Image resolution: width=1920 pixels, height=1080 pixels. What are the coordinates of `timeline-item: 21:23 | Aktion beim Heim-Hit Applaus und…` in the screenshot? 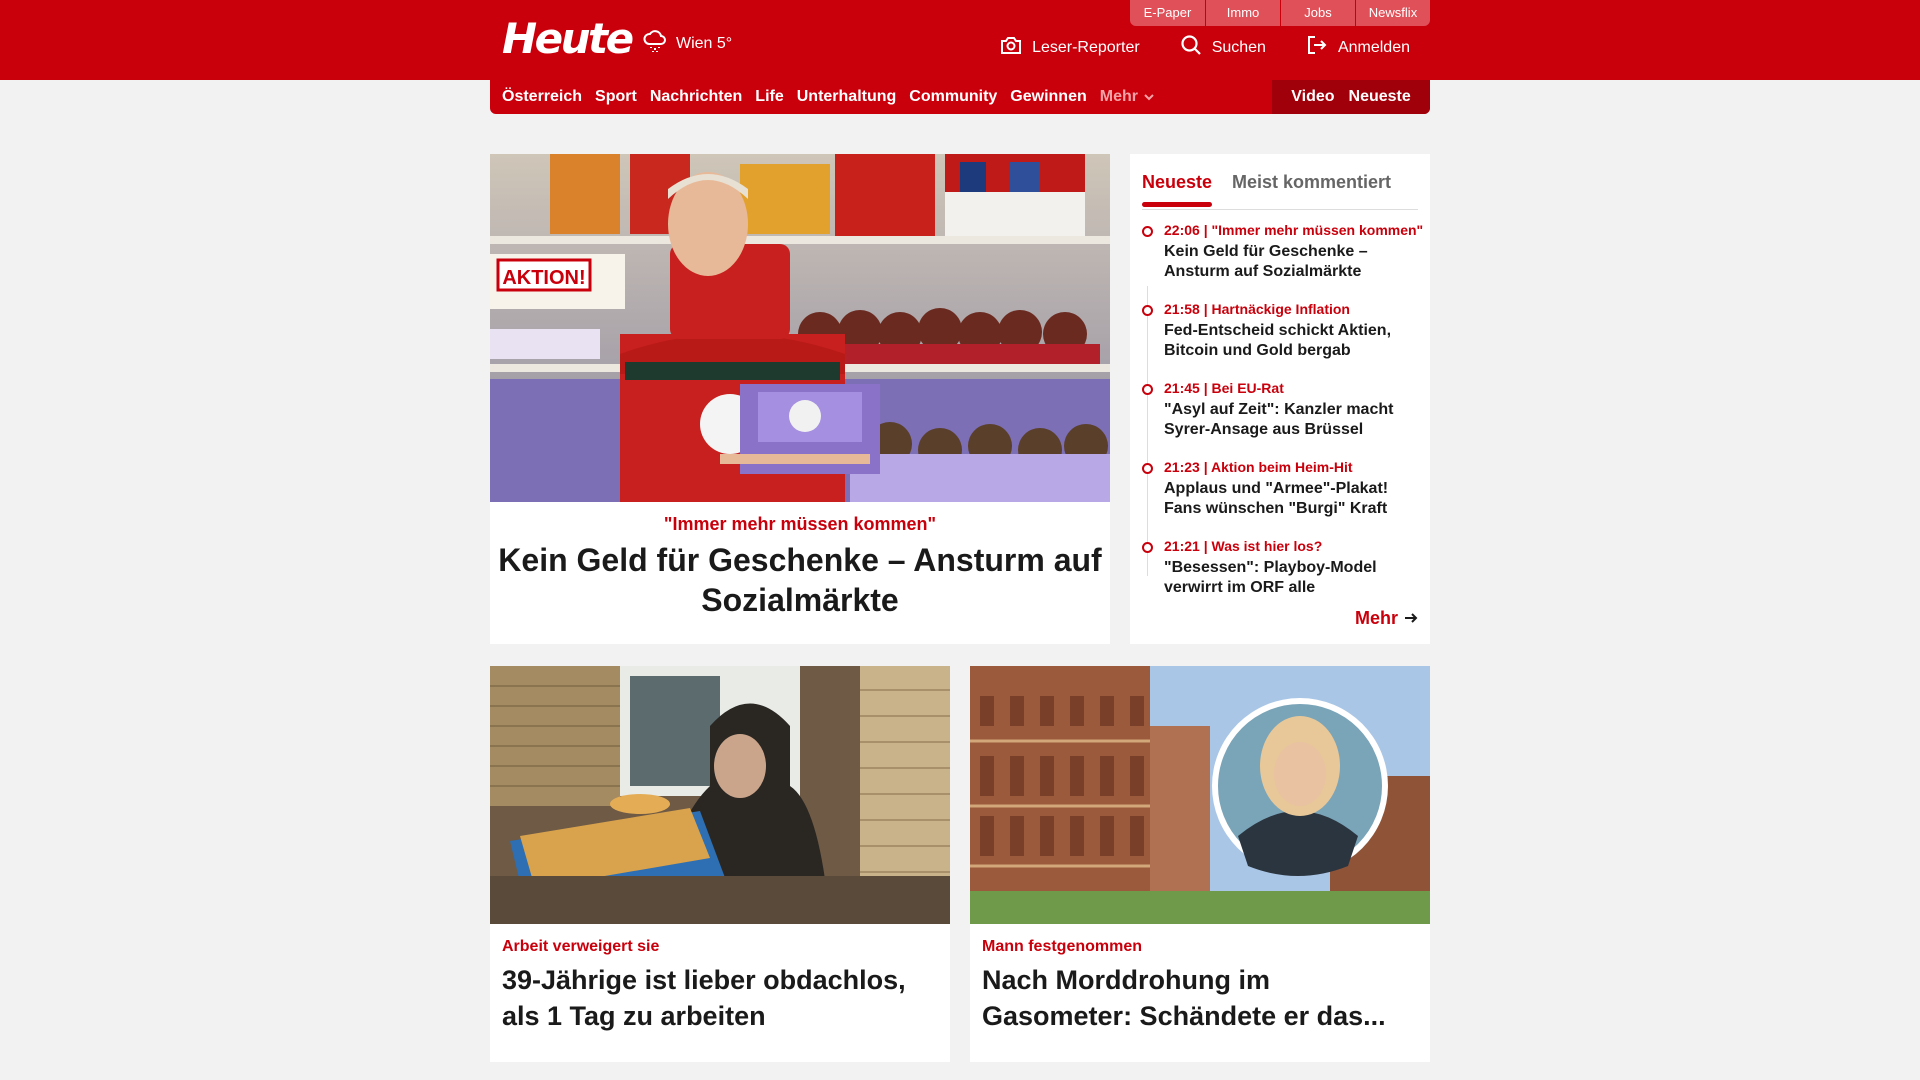 It's located at (1280, 489).